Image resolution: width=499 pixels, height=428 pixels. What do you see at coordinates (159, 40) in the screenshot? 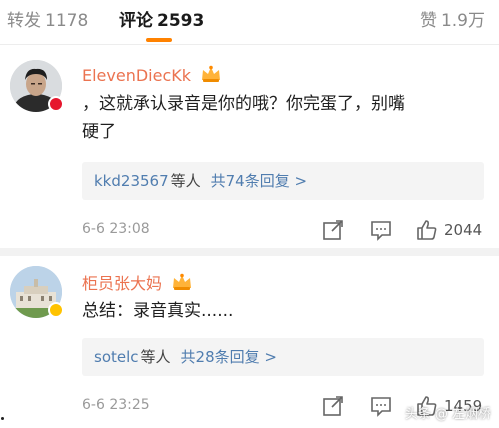
I see `active-tab-indicator` at bounding box center [159, 40].